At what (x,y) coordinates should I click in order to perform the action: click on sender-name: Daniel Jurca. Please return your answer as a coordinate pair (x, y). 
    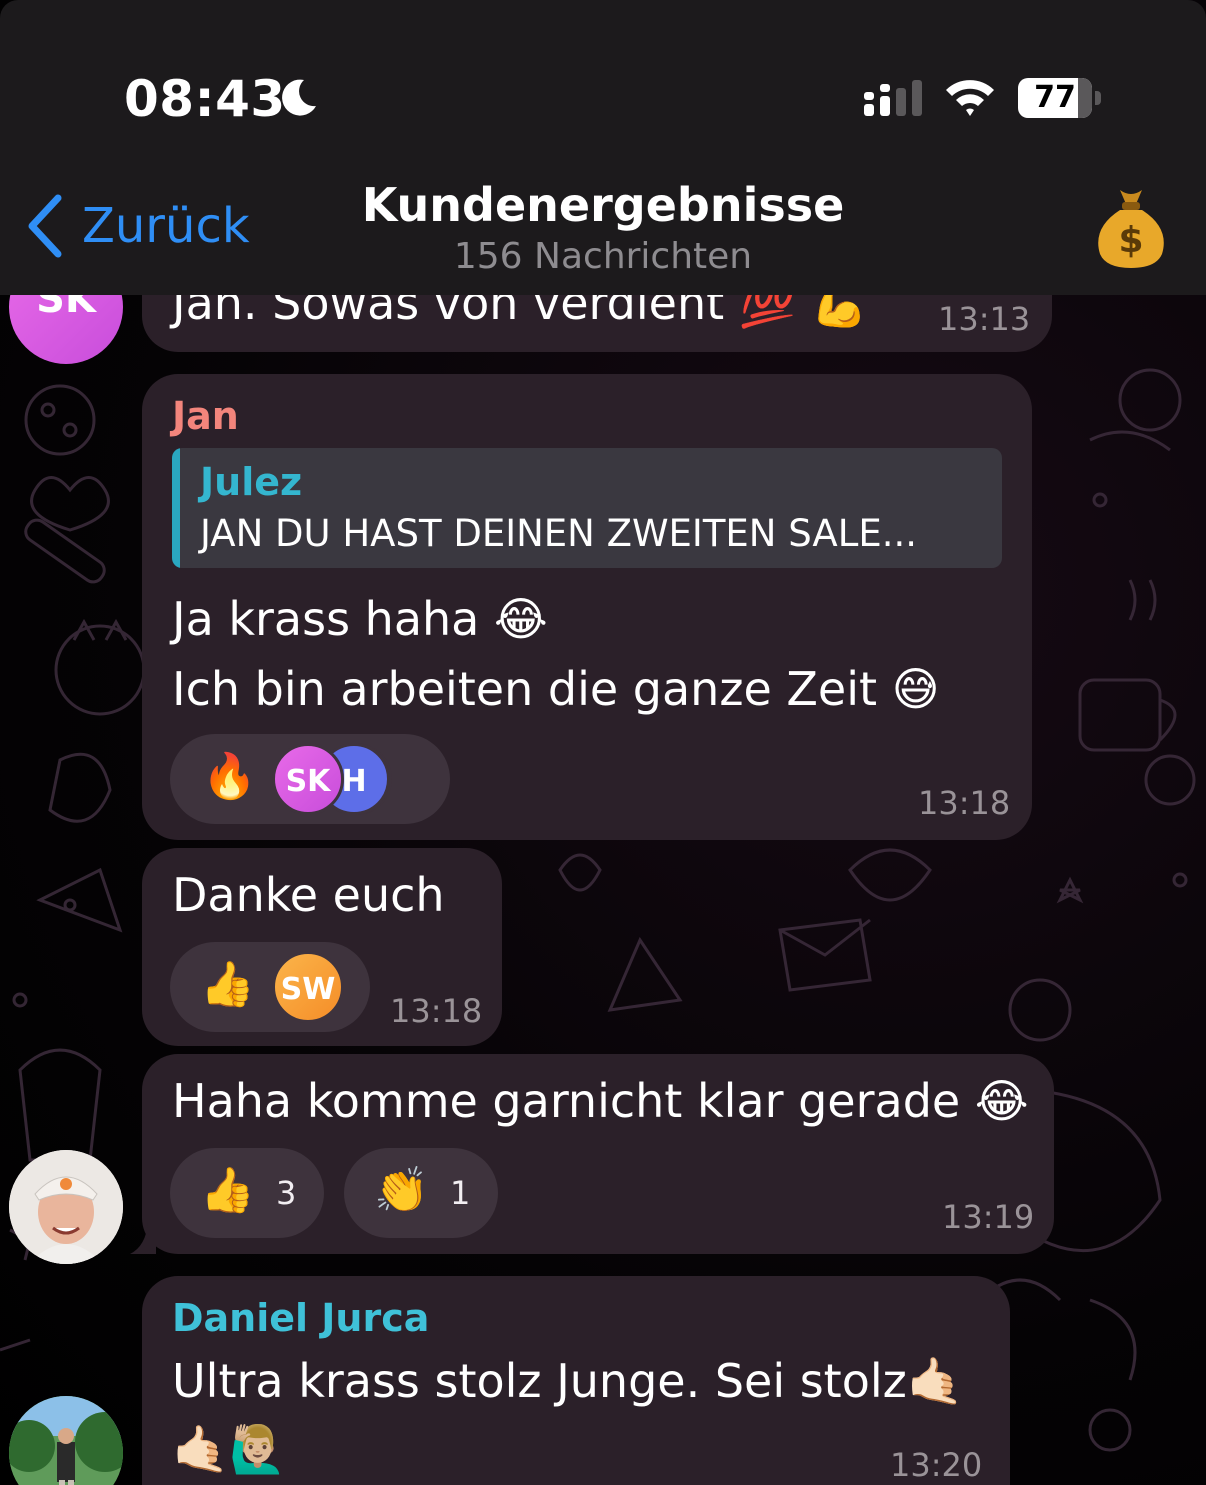
    Looking at the image, I should click on (300, 1318).